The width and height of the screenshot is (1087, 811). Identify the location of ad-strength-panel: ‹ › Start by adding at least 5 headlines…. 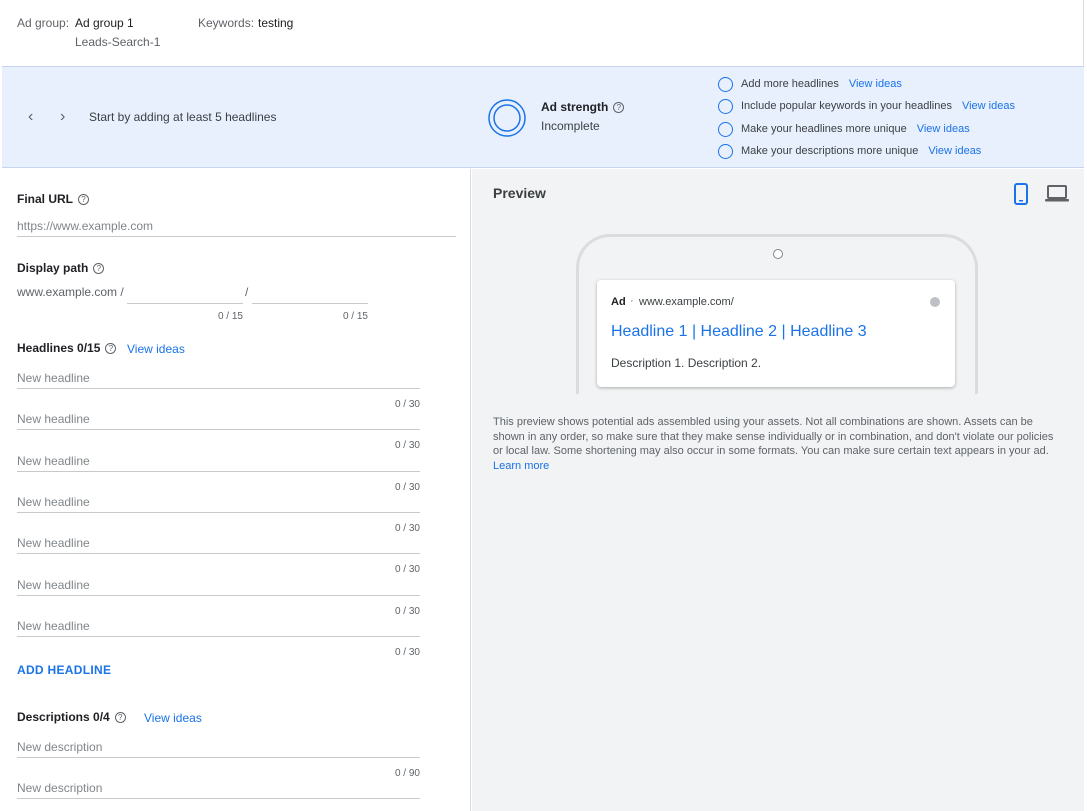
(543, 117).